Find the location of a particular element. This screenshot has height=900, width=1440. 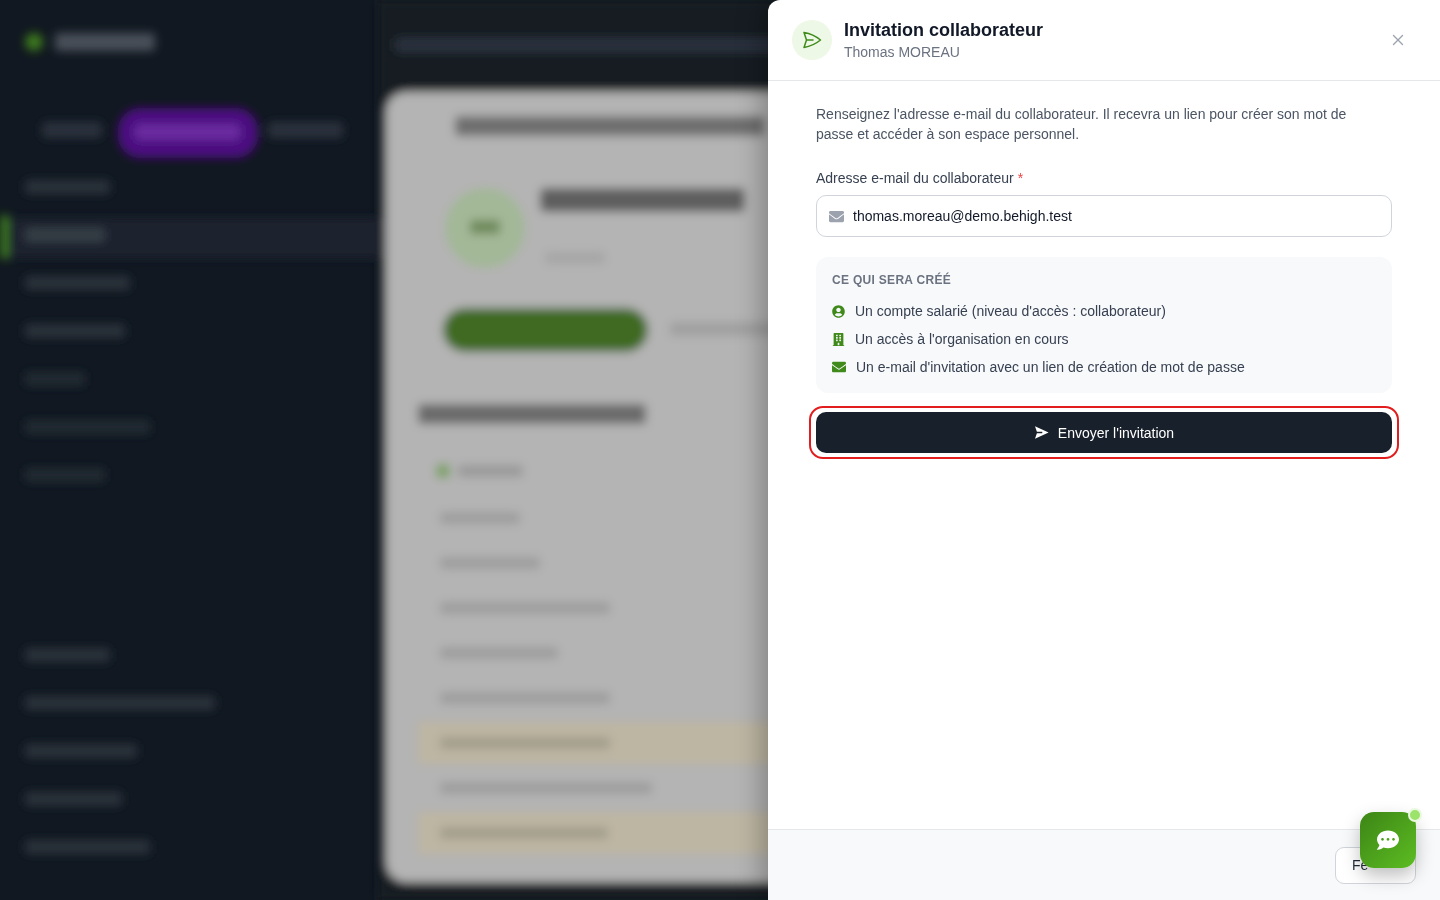

summary-item-text: Un compte salarié (niveau d'accès : collaborateur) is located at coordinates (1010, 311).